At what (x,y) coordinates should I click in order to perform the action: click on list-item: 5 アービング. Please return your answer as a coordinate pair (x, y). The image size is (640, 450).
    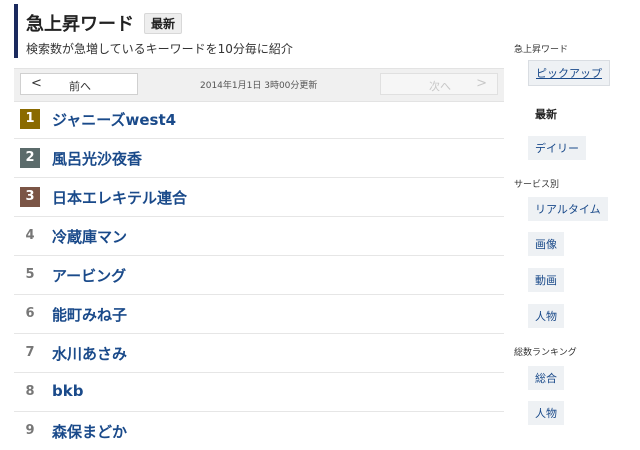
    Looking at the image, I should click on (259, 275).